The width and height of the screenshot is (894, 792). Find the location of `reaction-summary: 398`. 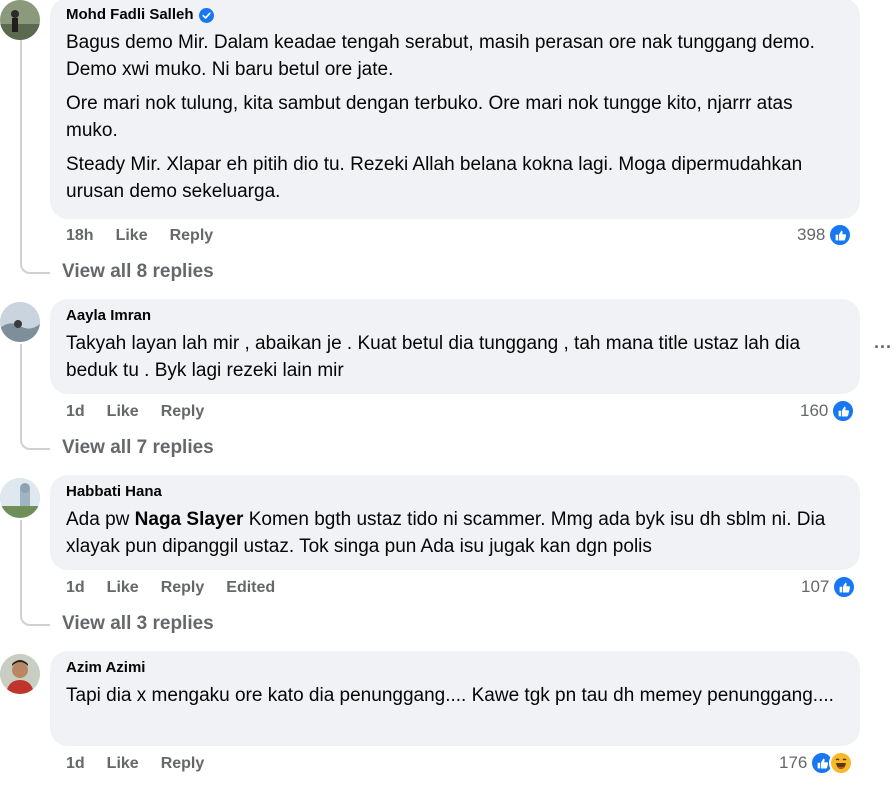

reaction-summary: 398 is located at coordinates (825, 235).